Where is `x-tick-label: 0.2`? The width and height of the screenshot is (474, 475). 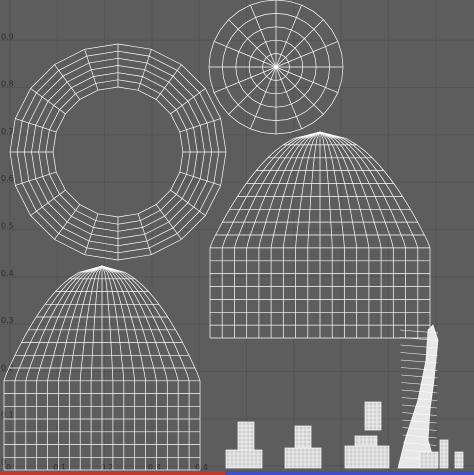 x-tick-label: 0.2 is located at coordinates (107, 467).